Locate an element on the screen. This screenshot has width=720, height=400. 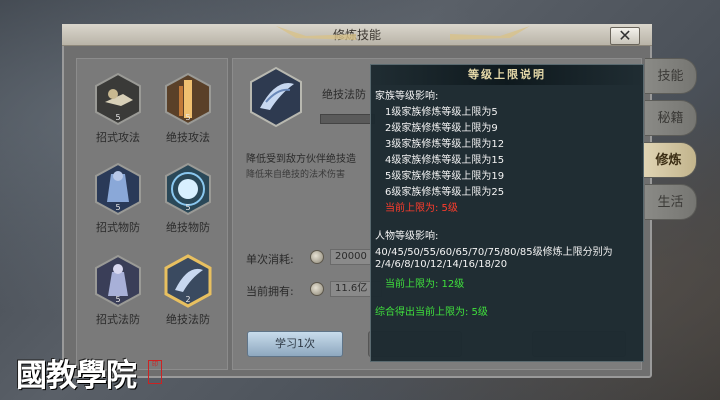
close-button: ✕ is located at coordinates (625, 36).